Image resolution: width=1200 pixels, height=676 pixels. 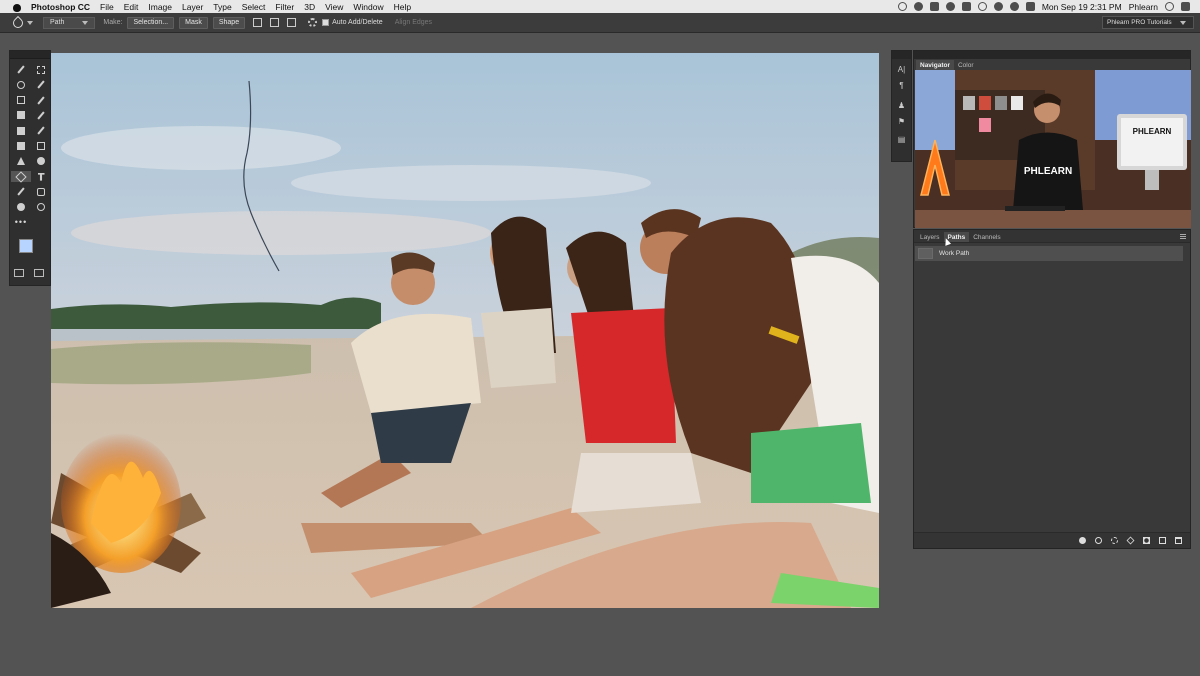 I want to click on path-arrangement-icon, so click(x=292, y=22).